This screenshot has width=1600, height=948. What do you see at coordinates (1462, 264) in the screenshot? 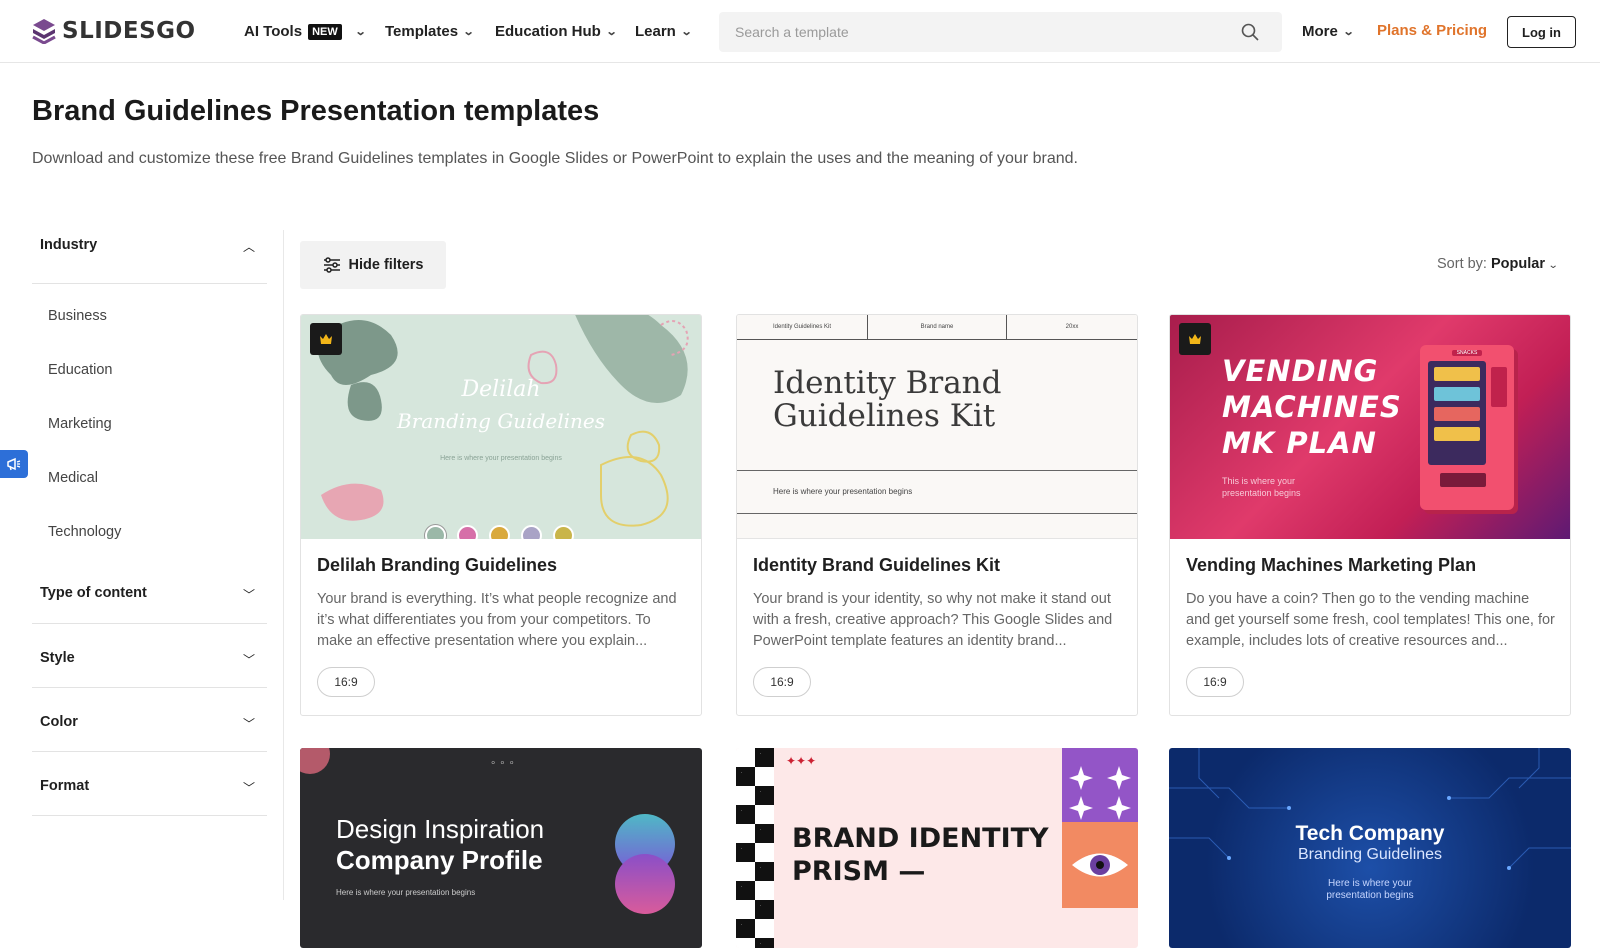
I see `sort-label: Sort by:` at bounding box center [1462, 264].